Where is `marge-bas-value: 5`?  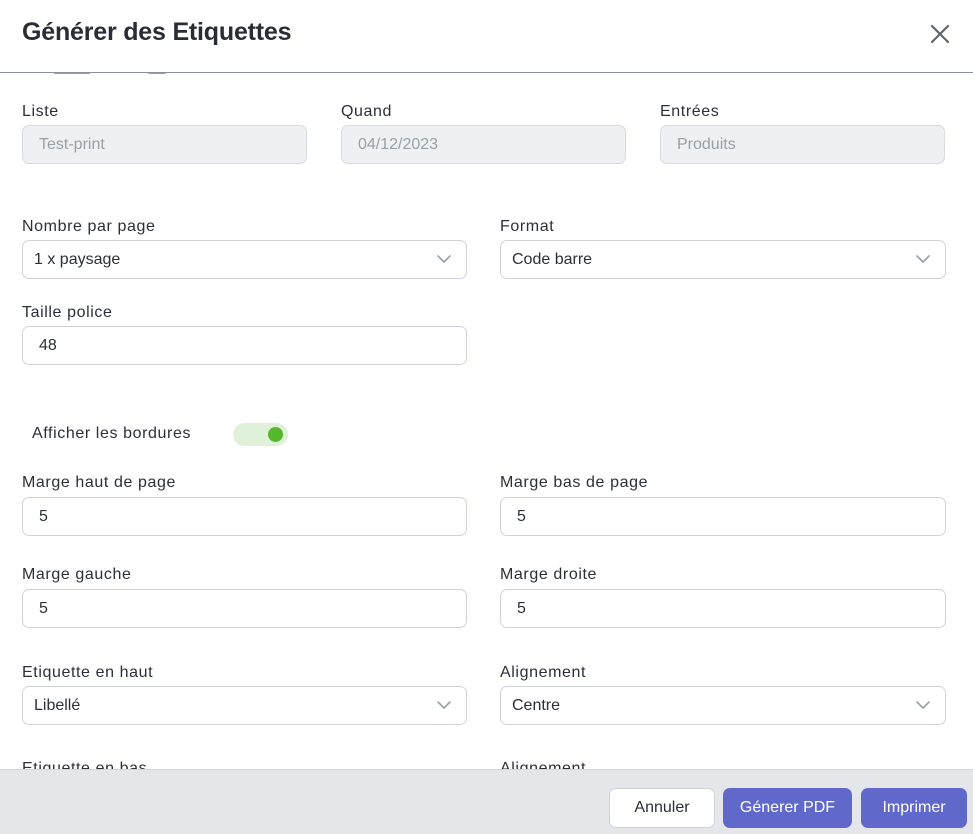
marge-bas-value: 5 is located at coordinates (521, 516).